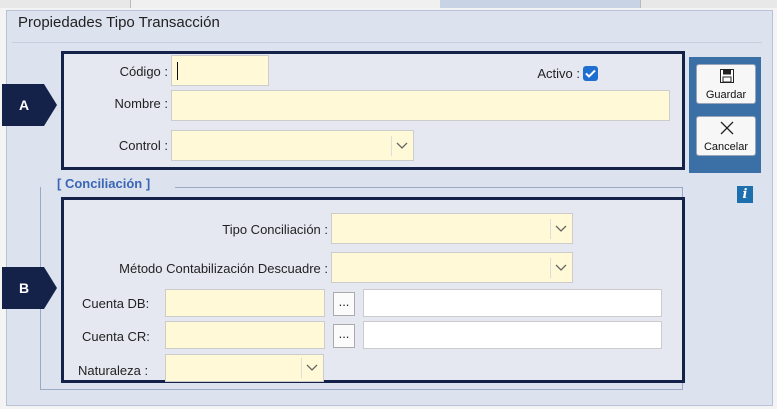  What do you see at coordinates (116, 303) in the screenshot?
I see `cuenta-db-label: Cuenta DB:` at bounding box center [116, 303].